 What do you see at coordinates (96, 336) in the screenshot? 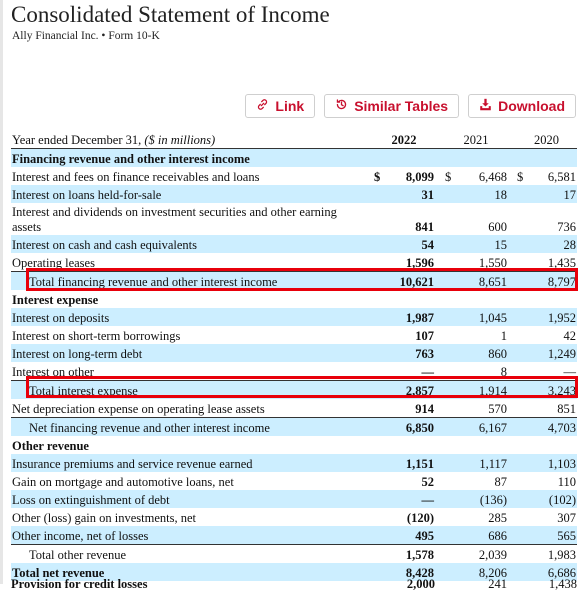
I see `row-label: Interest on short-term borrowings` at bounding box center [96, 336].